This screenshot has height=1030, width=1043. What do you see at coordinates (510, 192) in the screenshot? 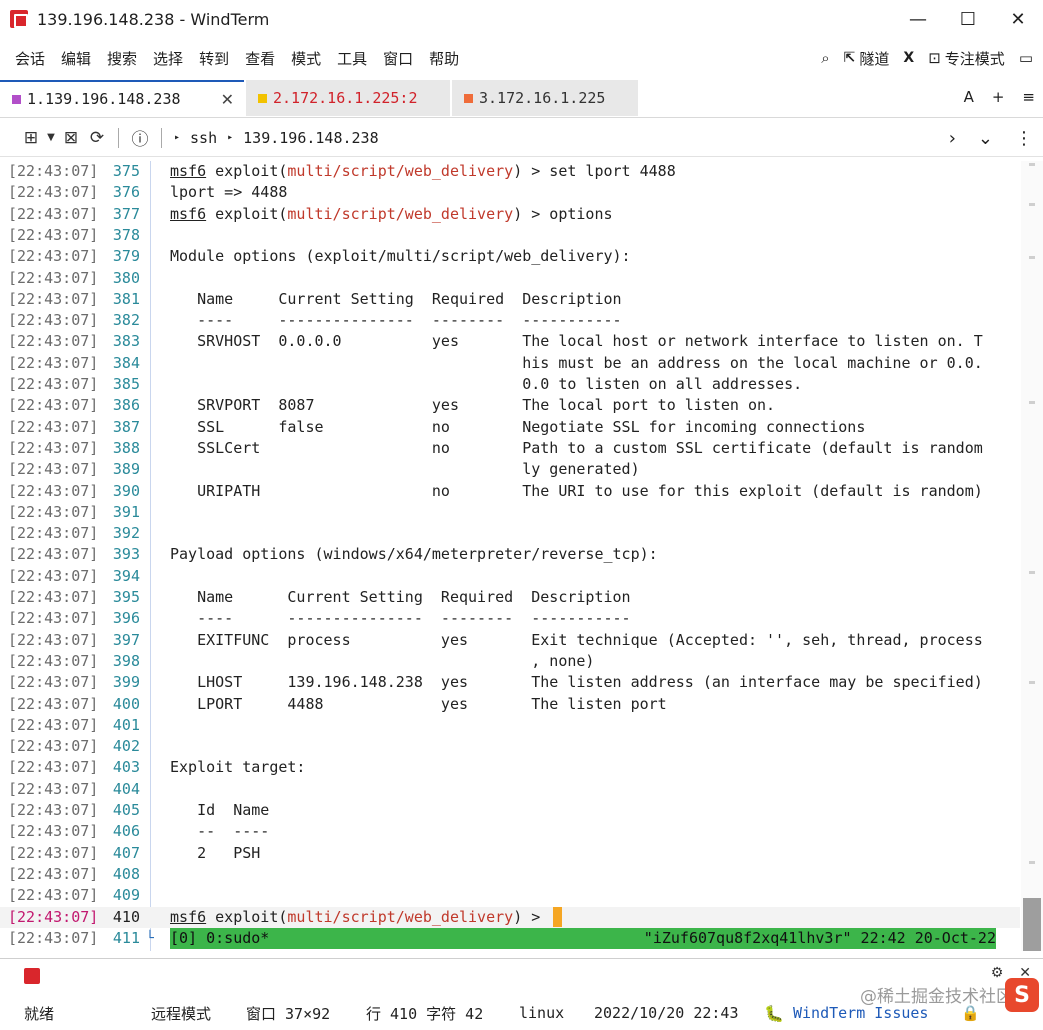
I see `terminal-row: [22:43:07] 376 lport => 4488` at bounding box center [510, 192].